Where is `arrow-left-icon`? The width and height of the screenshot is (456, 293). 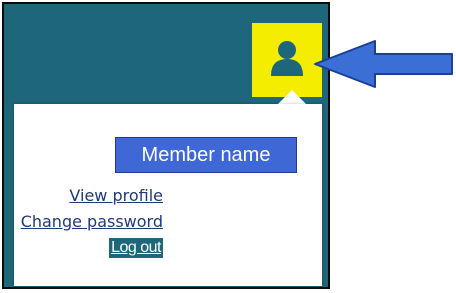 arrow-left-icon is located at coordinates (383, 64).